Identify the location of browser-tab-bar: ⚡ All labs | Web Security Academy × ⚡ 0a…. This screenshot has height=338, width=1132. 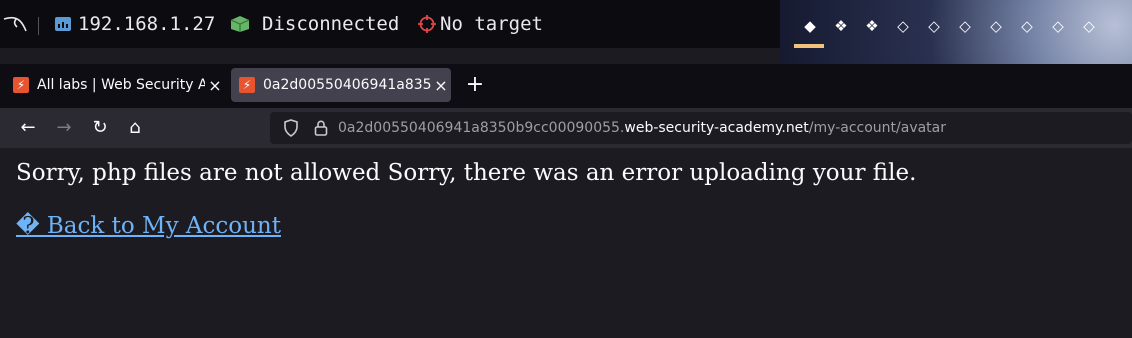
(566, 86).